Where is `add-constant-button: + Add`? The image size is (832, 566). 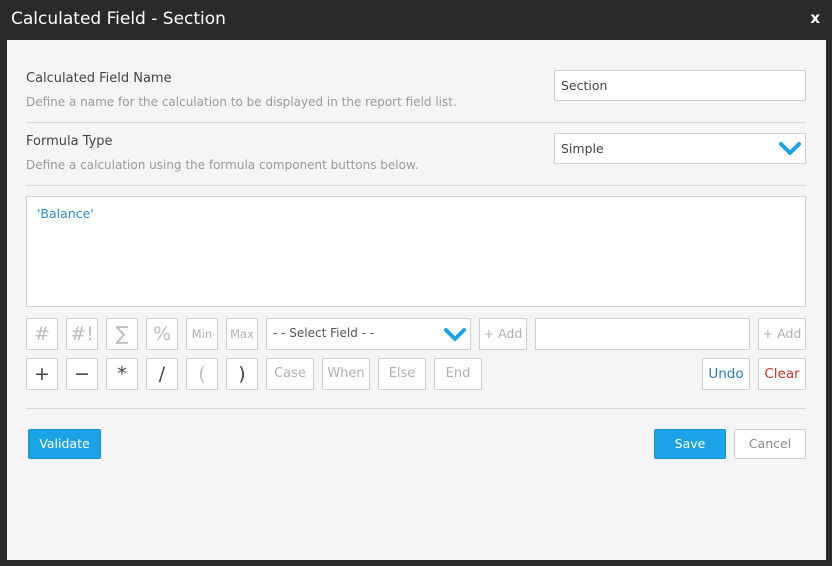 add-constant-button: + Add is located at coordinates (782, 334).